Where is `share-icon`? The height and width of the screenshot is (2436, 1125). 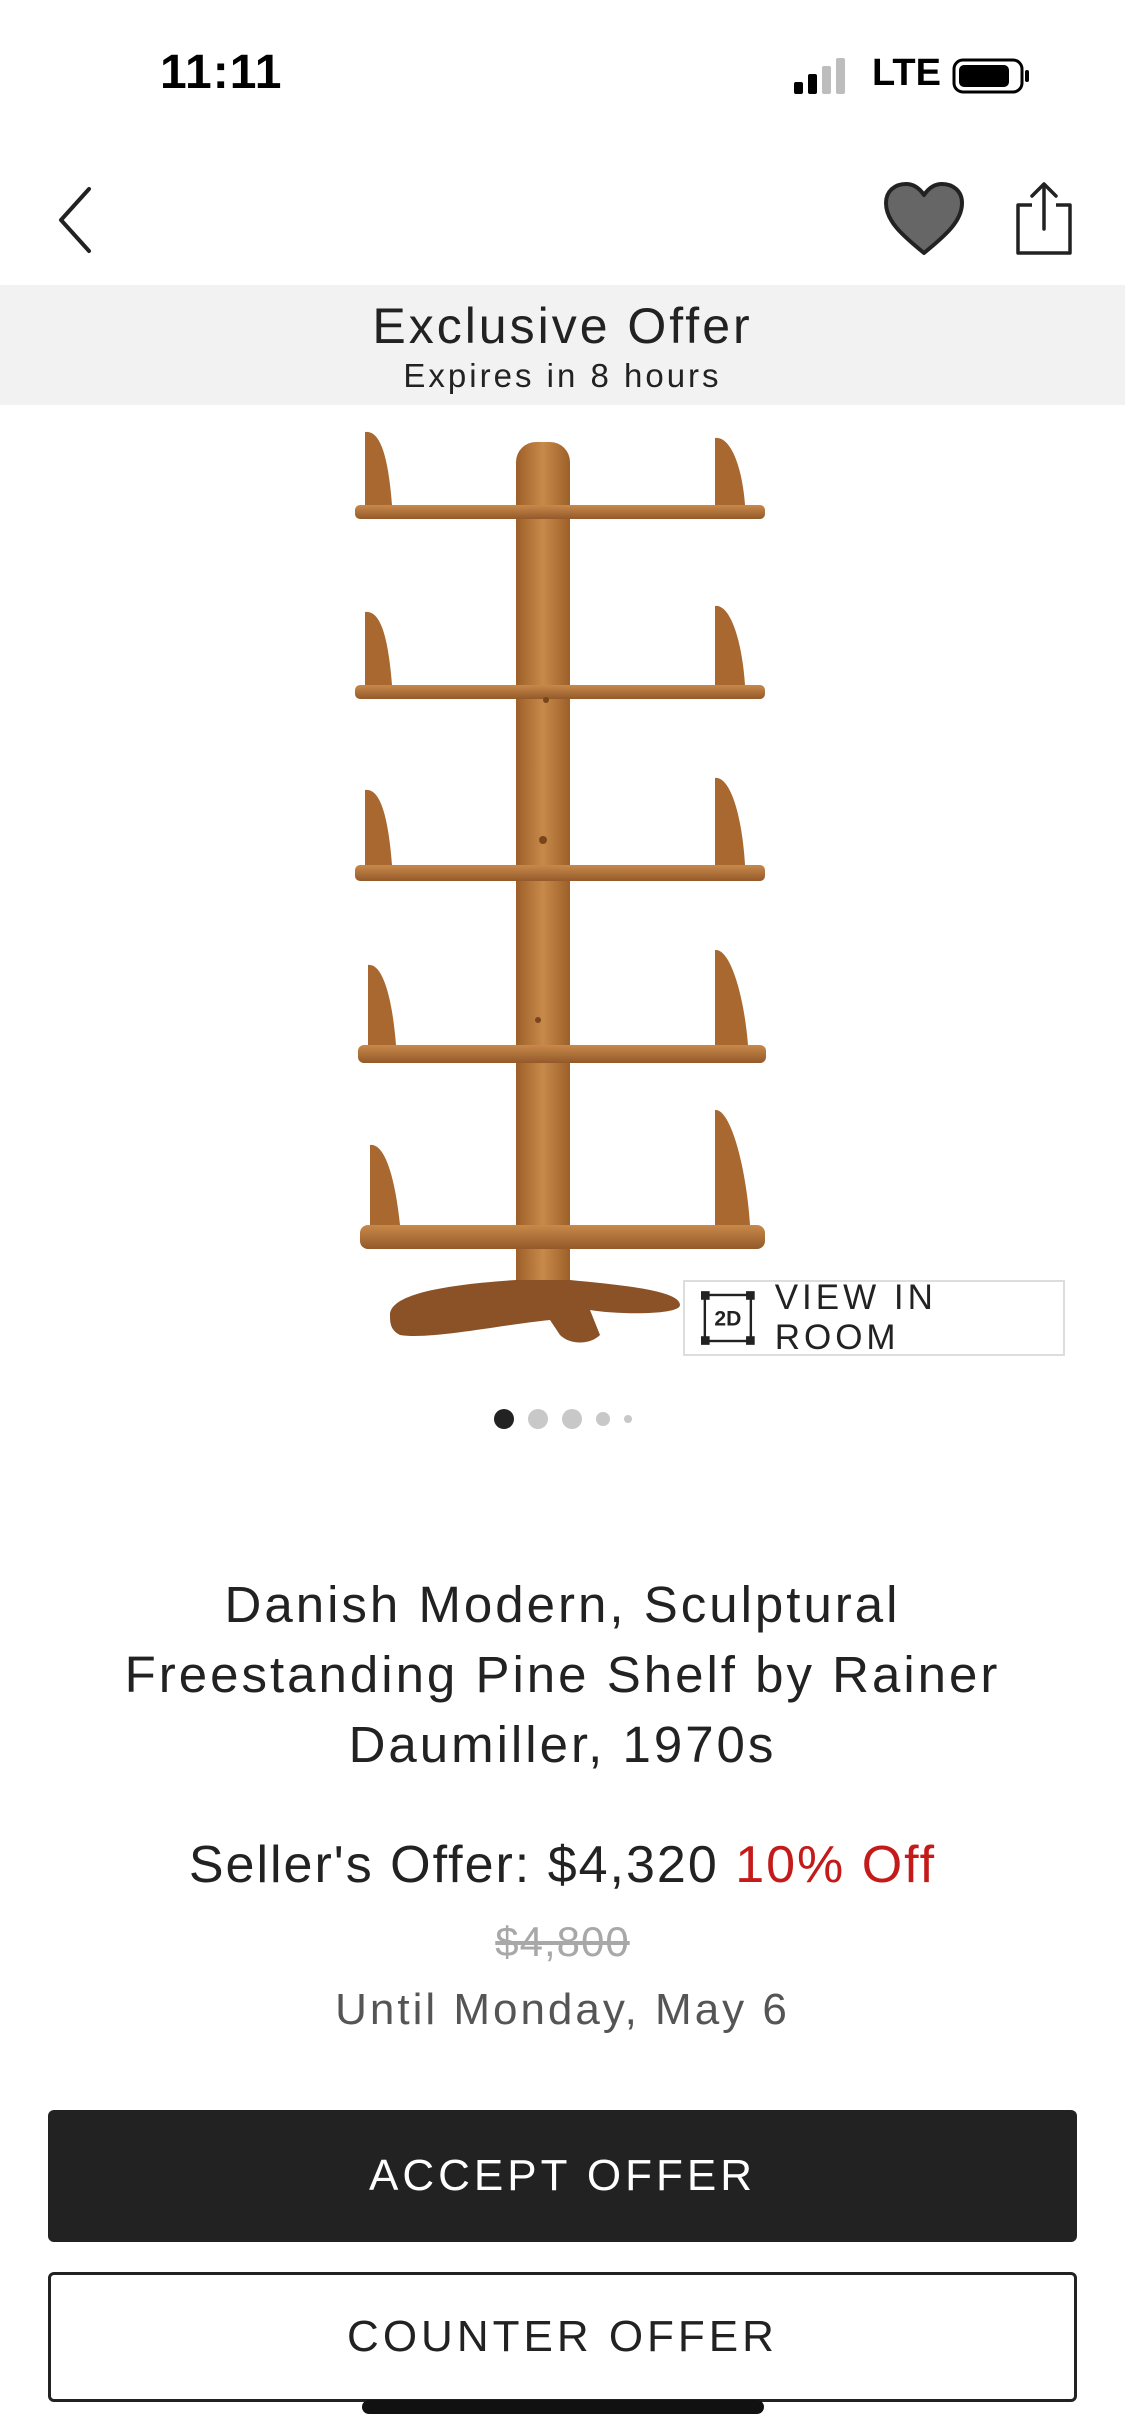
share-icon is located at coordinates (1044, 218).